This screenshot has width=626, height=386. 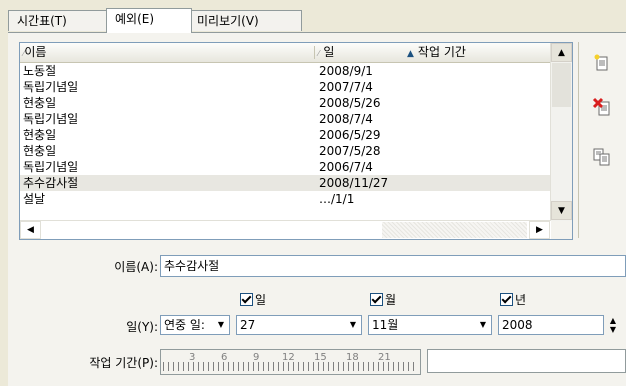 I want to click on month-checkbox-label: 월, so click(x=391, y=300).